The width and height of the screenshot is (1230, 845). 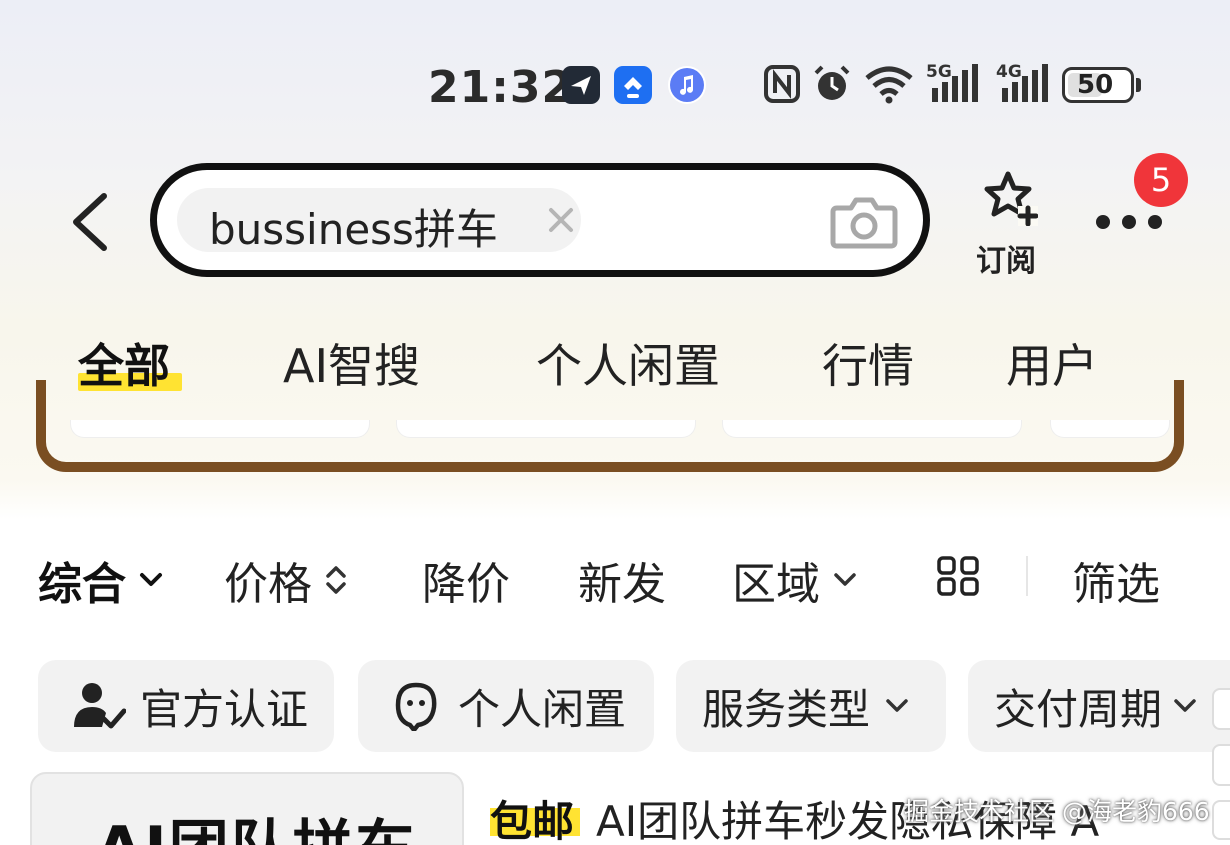 What do you see at coordinates (687, 85) in the screenshot?
I see `music-icon` at bounding box center [687, 85].